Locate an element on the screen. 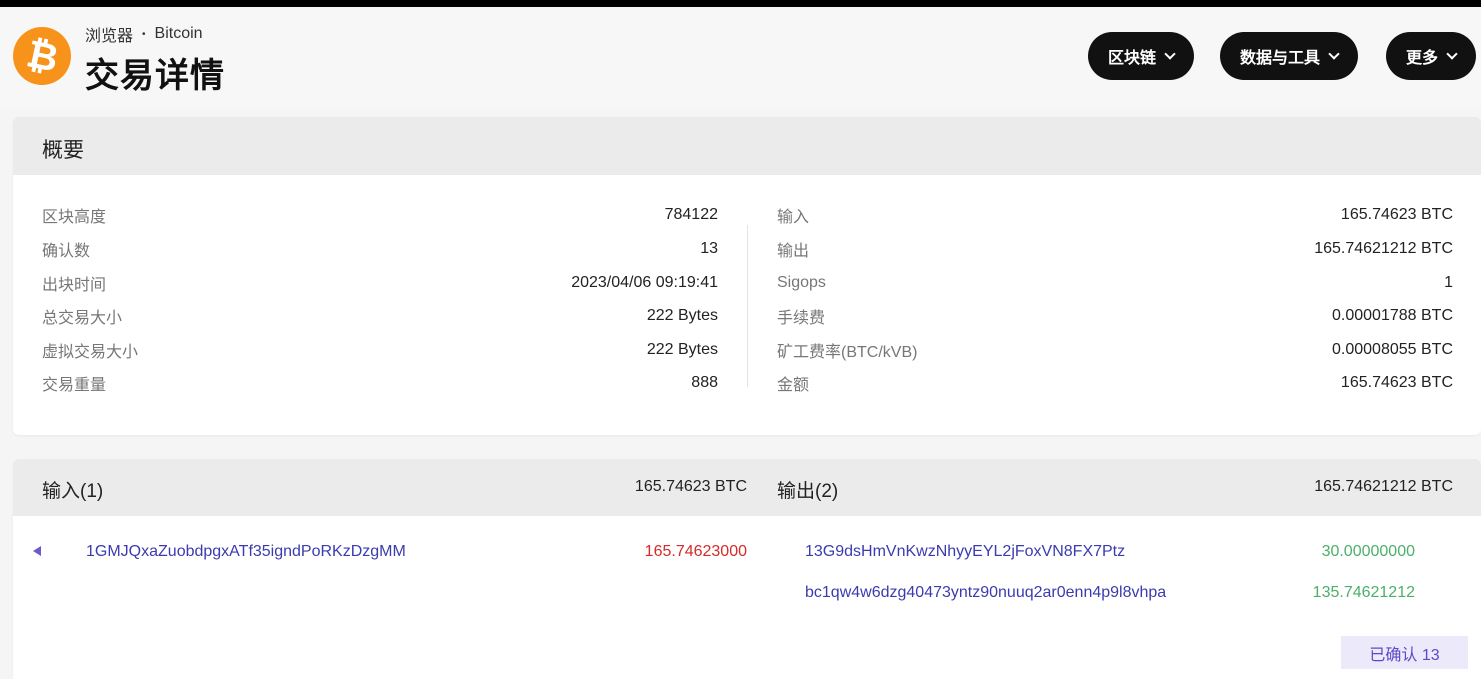  summary-title: 概要 is located at coordinates (63, 150).